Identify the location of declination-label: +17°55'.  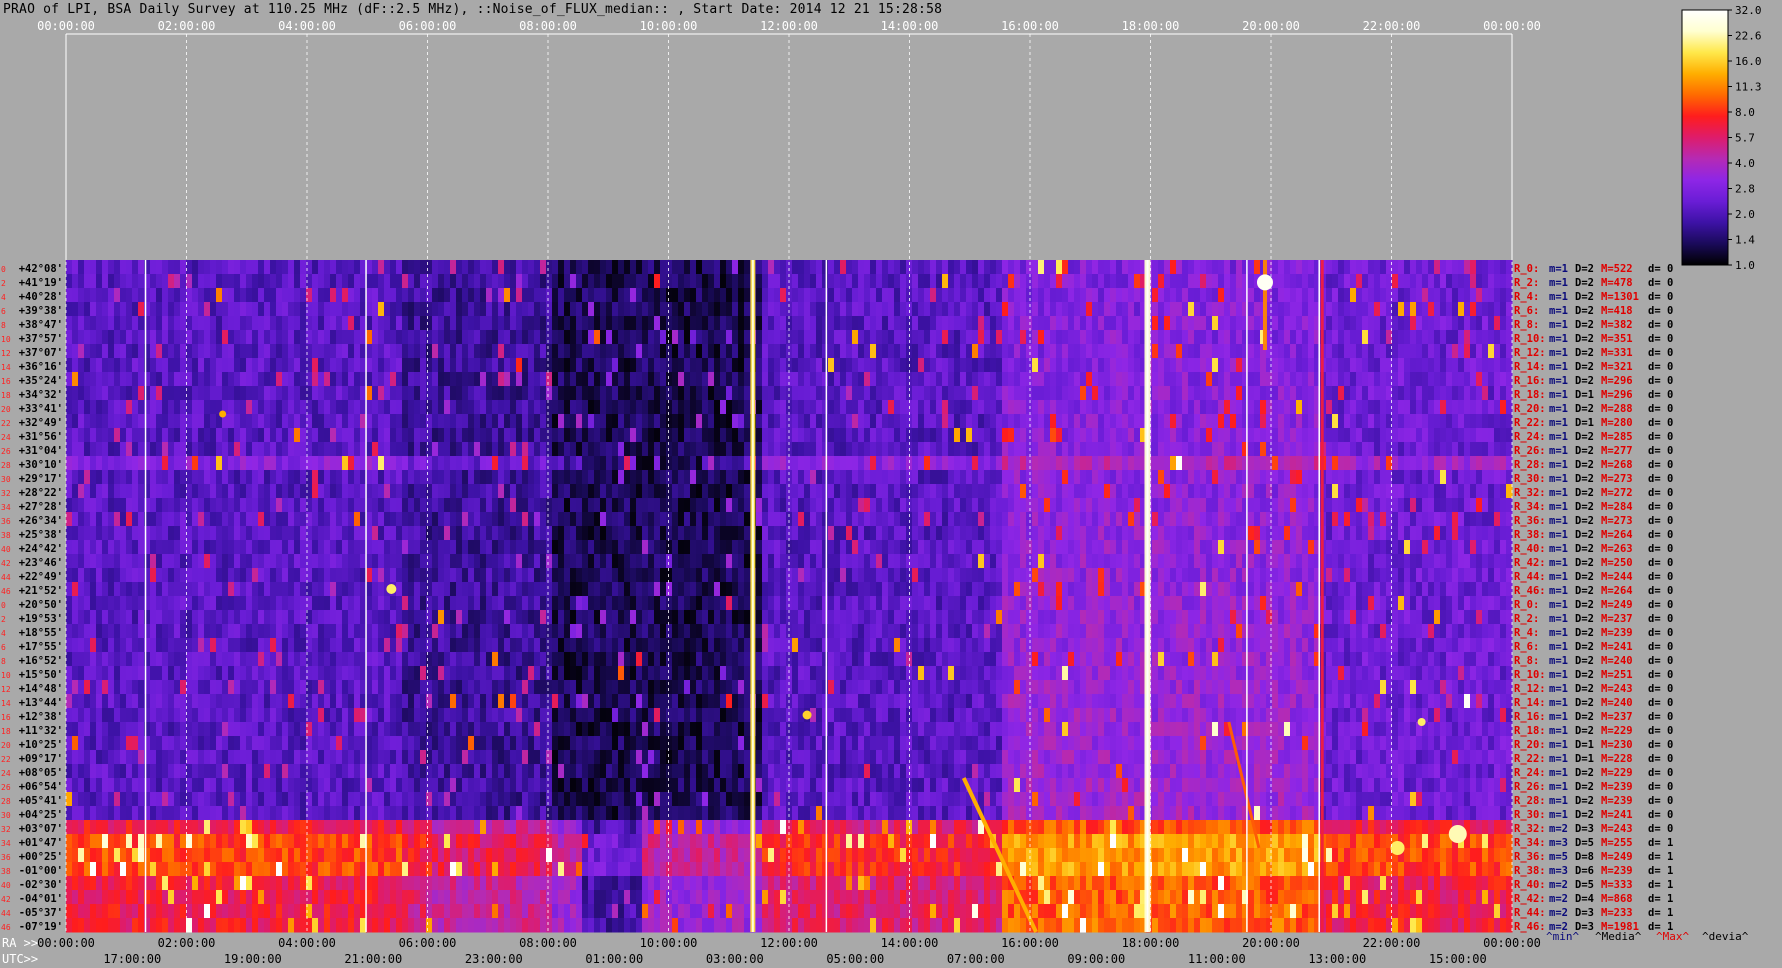
(41, 647).